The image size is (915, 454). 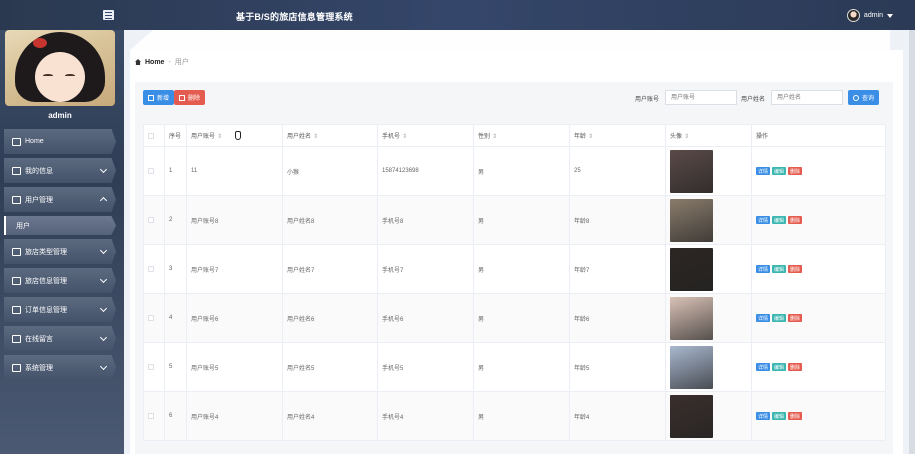 What do you see at coordinates (154, 62) in the screenshot?
I see `breadcrumb-home: Home` at bounding box center [154, 62].